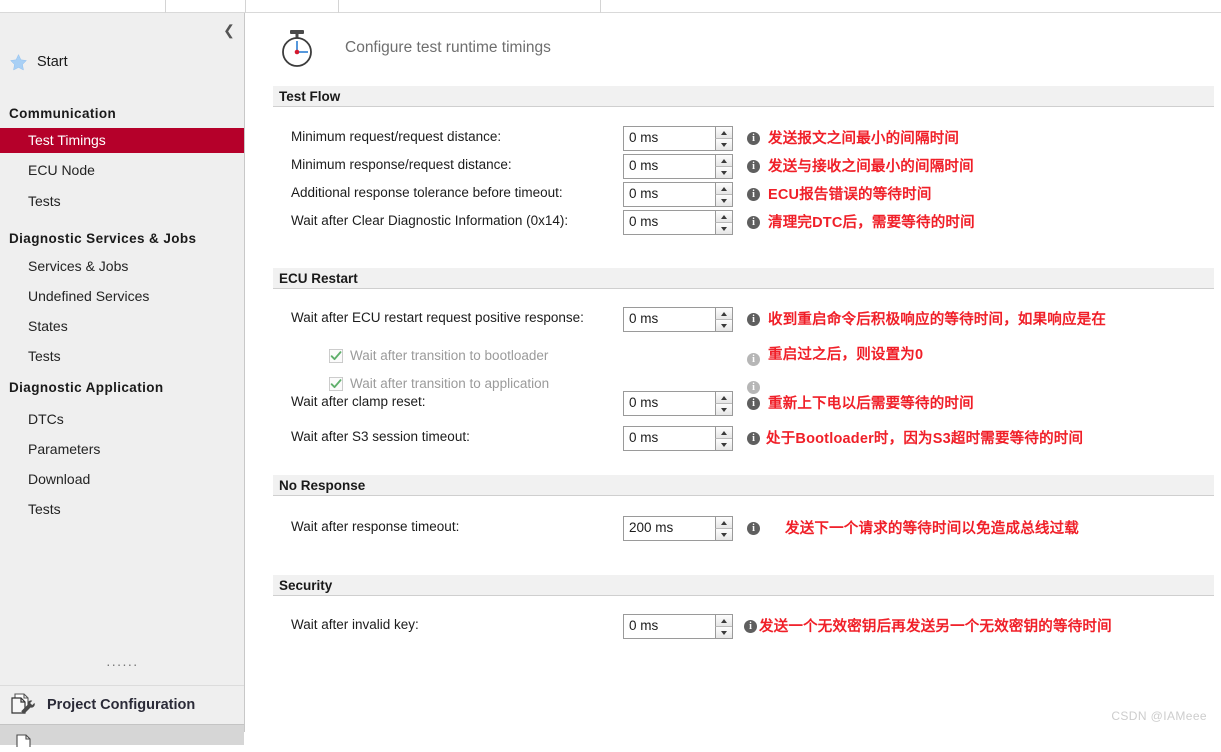 This screenshot has height=752, width=1221. I want to click on sidebar-item-dtcs: DTCs, so click(122, 419).